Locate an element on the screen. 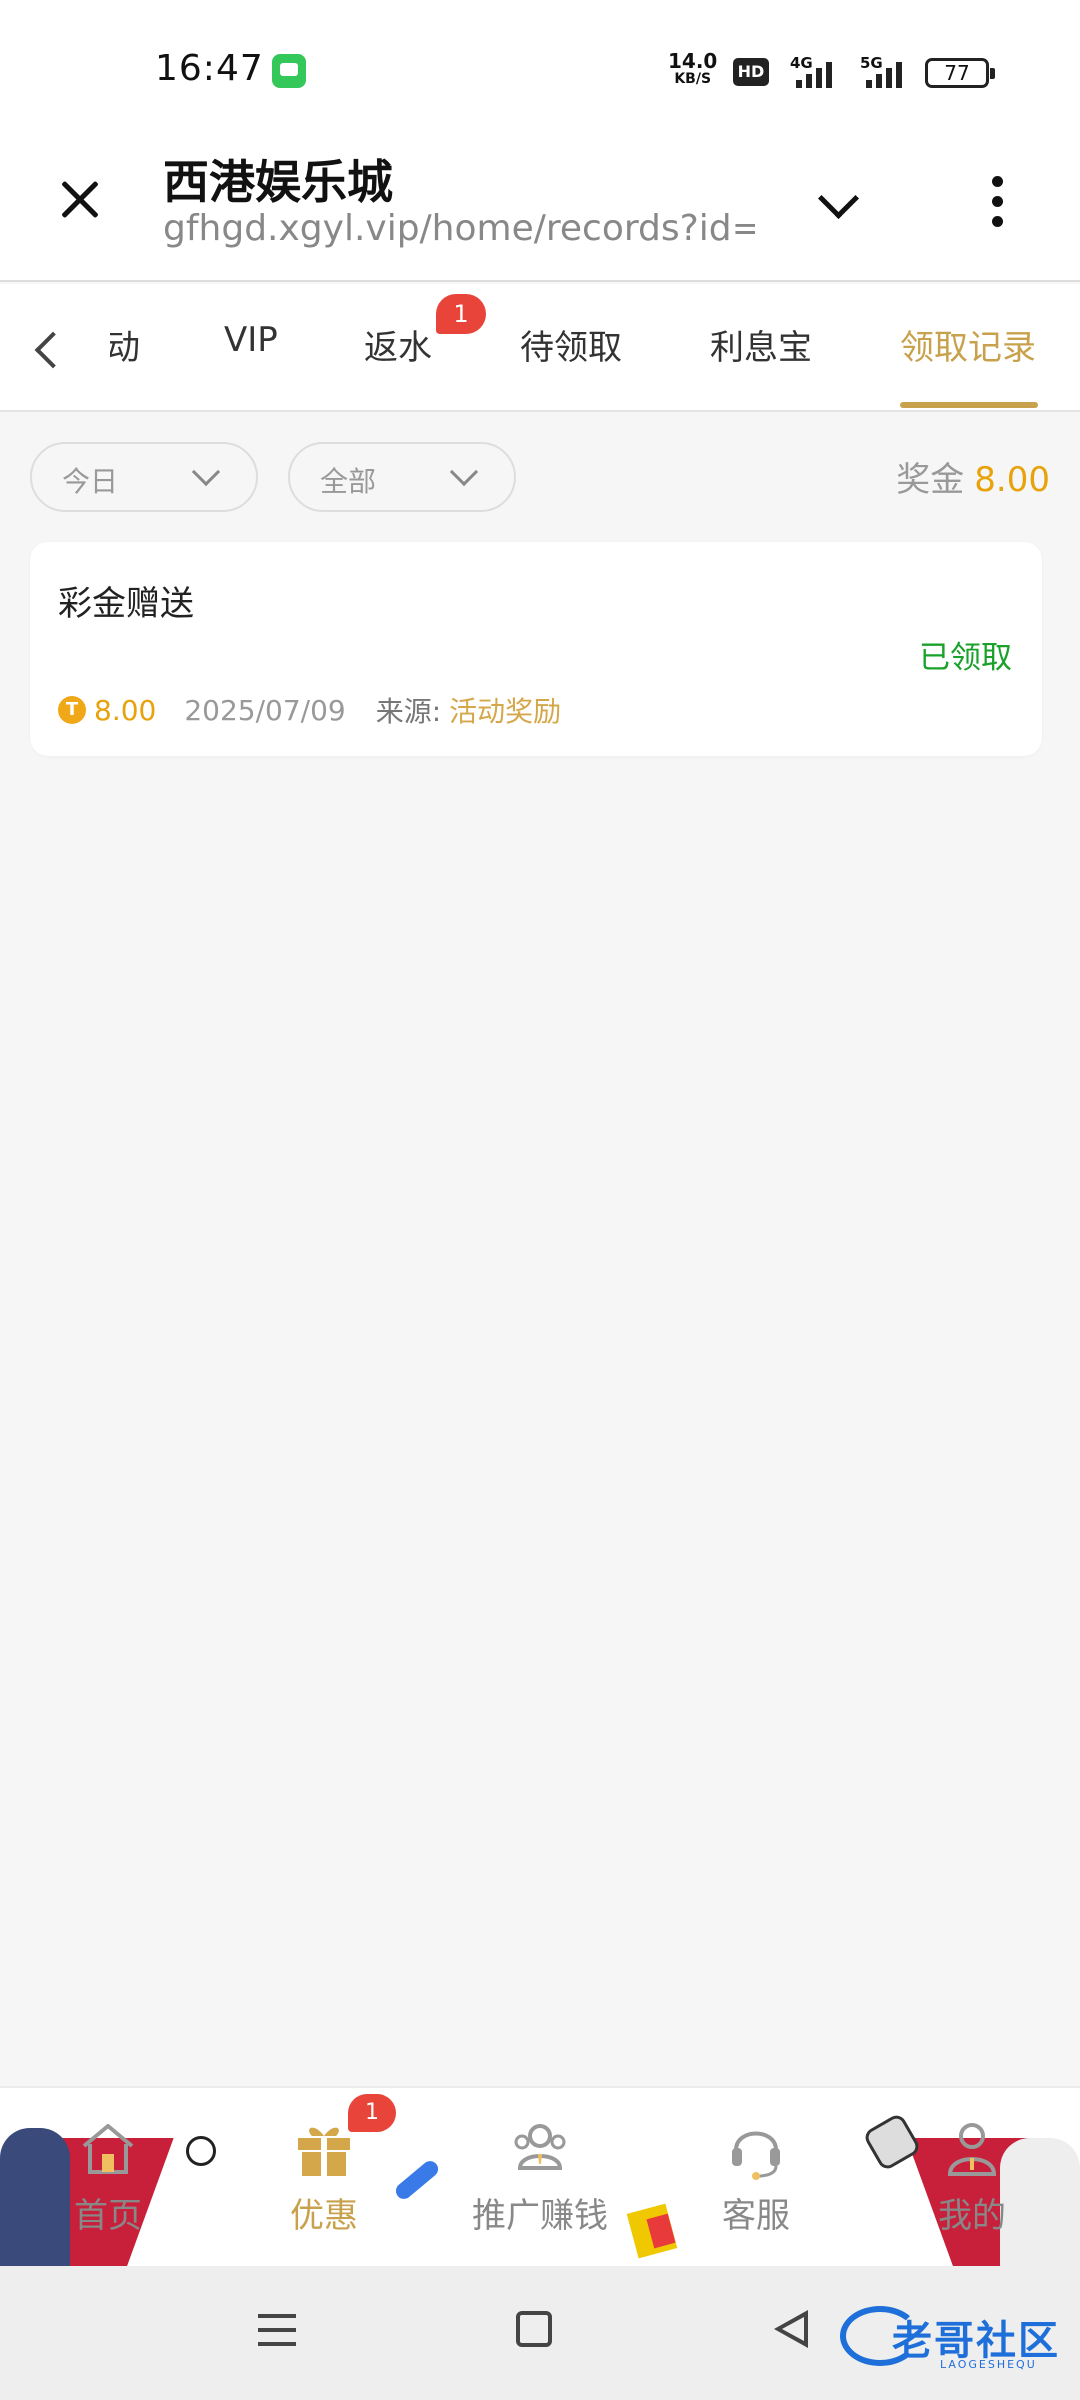  home-button-icon is located at coordinates (534, 2329).